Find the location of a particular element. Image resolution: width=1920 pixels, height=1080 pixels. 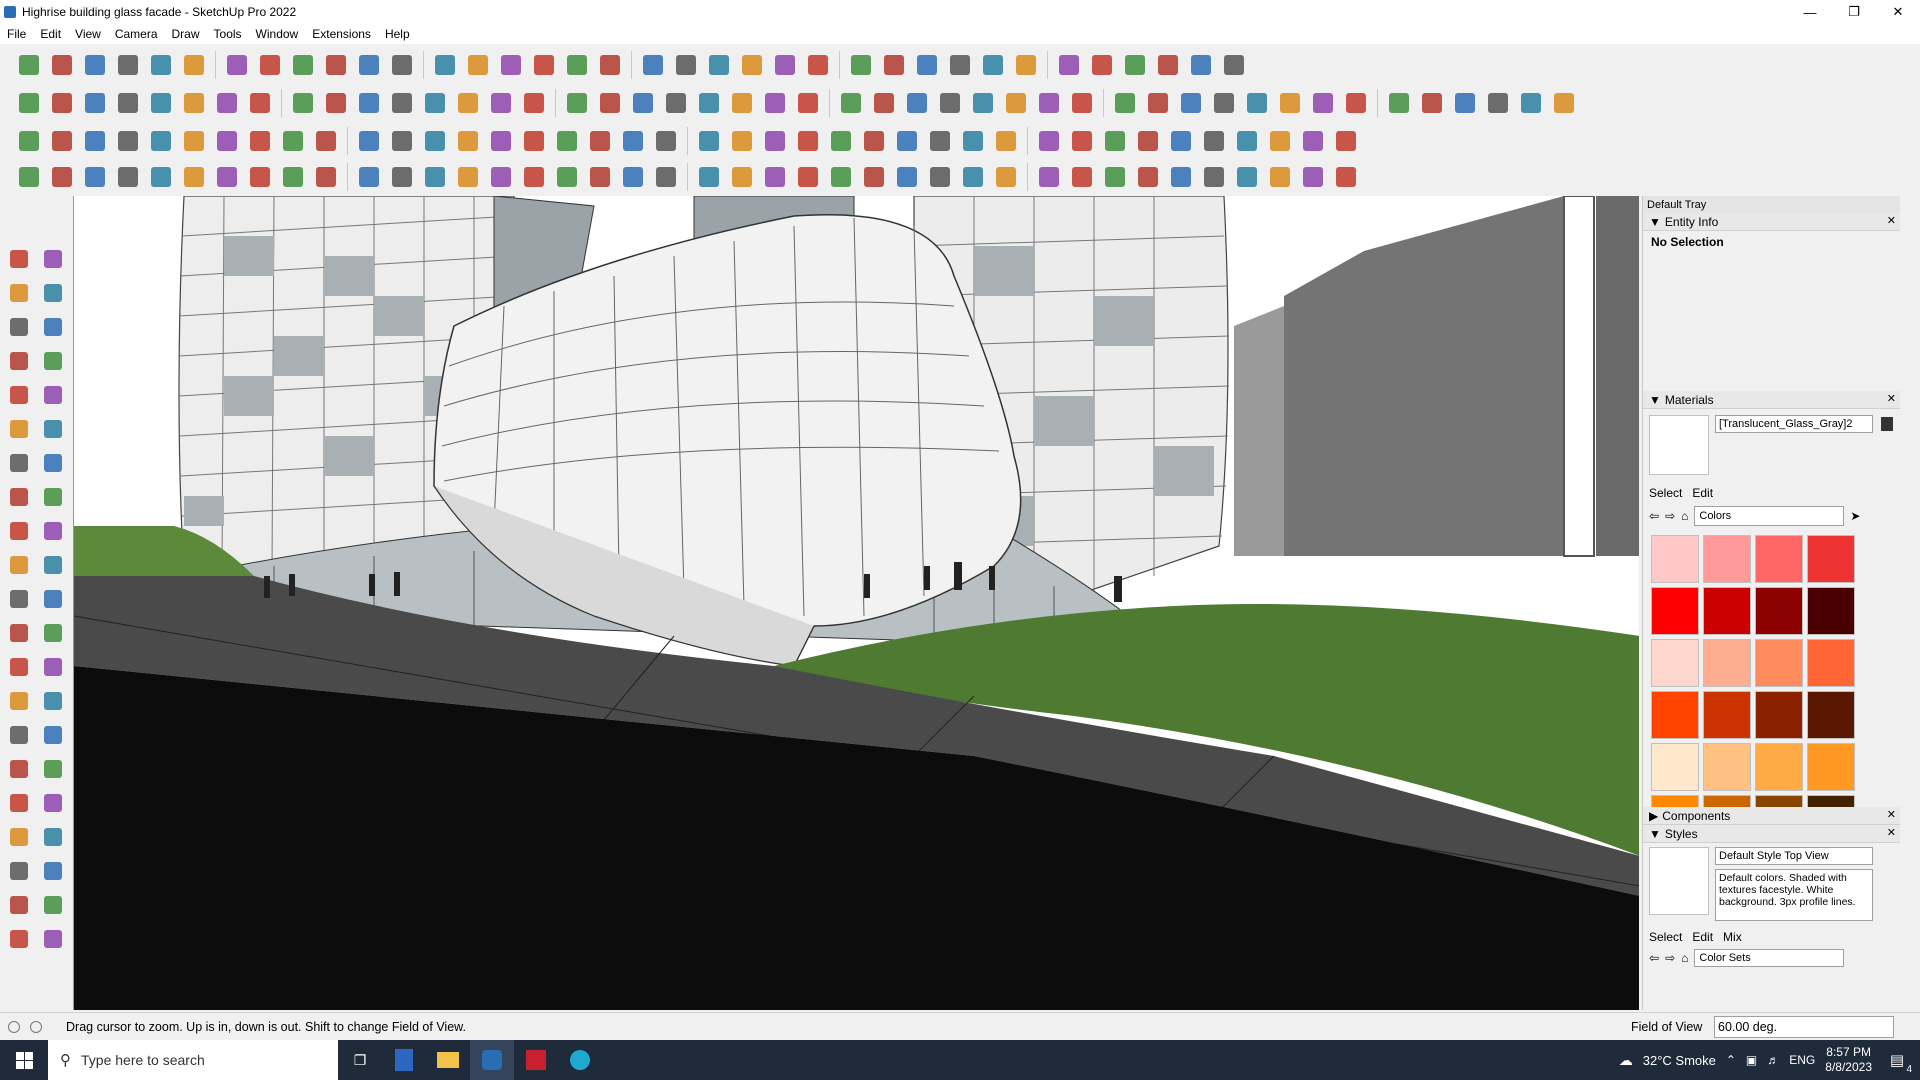

sketchup-app-icon-taskbar is located at coordinates (492, 1060).